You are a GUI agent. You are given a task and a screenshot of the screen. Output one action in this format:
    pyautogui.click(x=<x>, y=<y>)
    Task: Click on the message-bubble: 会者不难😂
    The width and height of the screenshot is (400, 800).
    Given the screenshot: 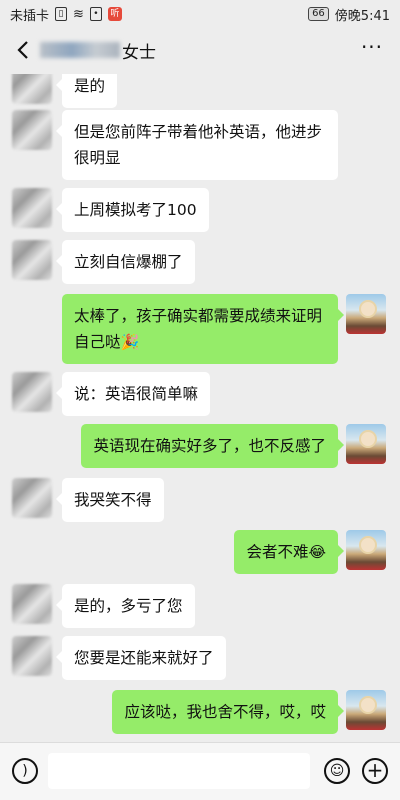 What is the action you would take?
    pyautogui.click(x=289, y=552)
    